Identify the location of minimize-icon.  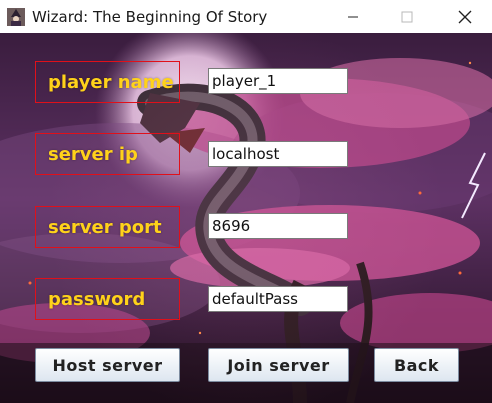
(353, 16).